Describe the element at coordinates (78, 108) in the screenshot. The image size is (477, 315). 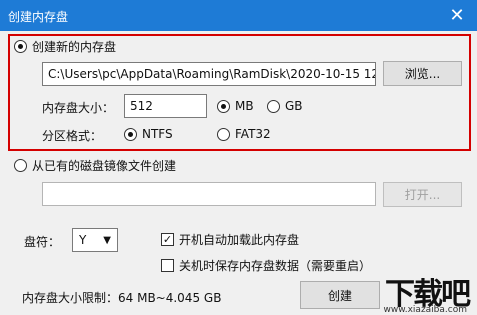
I see `size-label: 内存盘大小：` at that location.